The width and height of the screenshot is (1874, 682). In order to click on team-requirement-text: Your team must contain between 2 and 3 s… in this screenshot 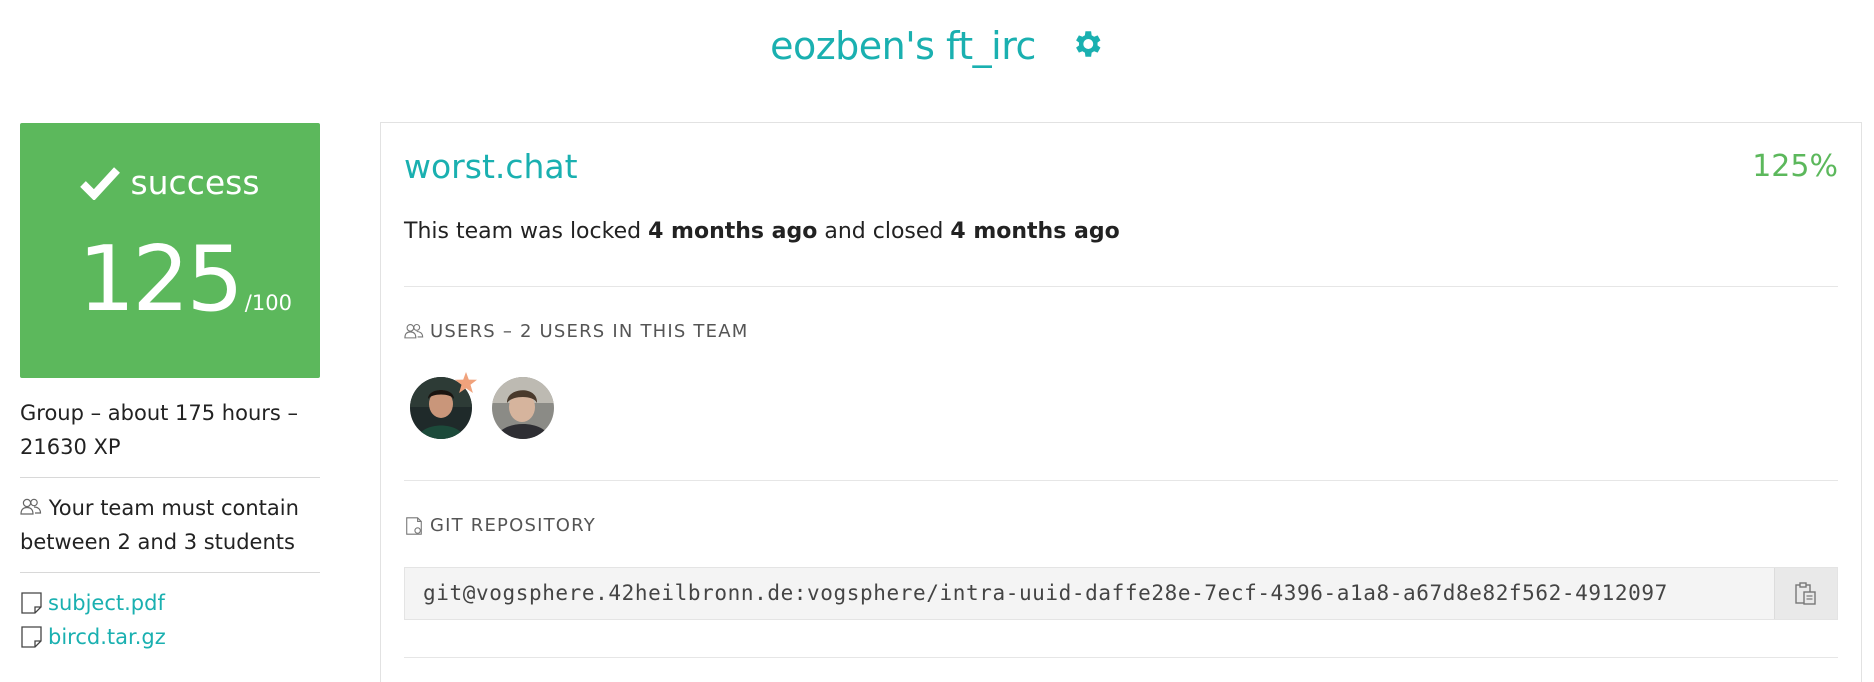, I will do `click(159, 525)`.